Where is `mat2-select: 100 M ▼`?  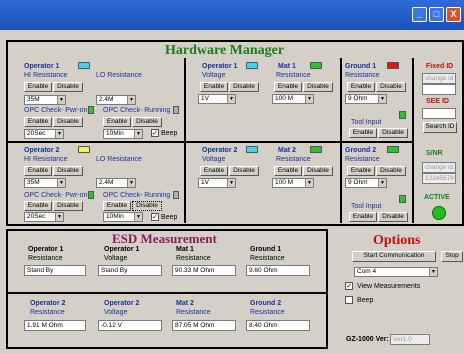 mat2-select: 100 M ▼ is located at coordinates (293, 183).